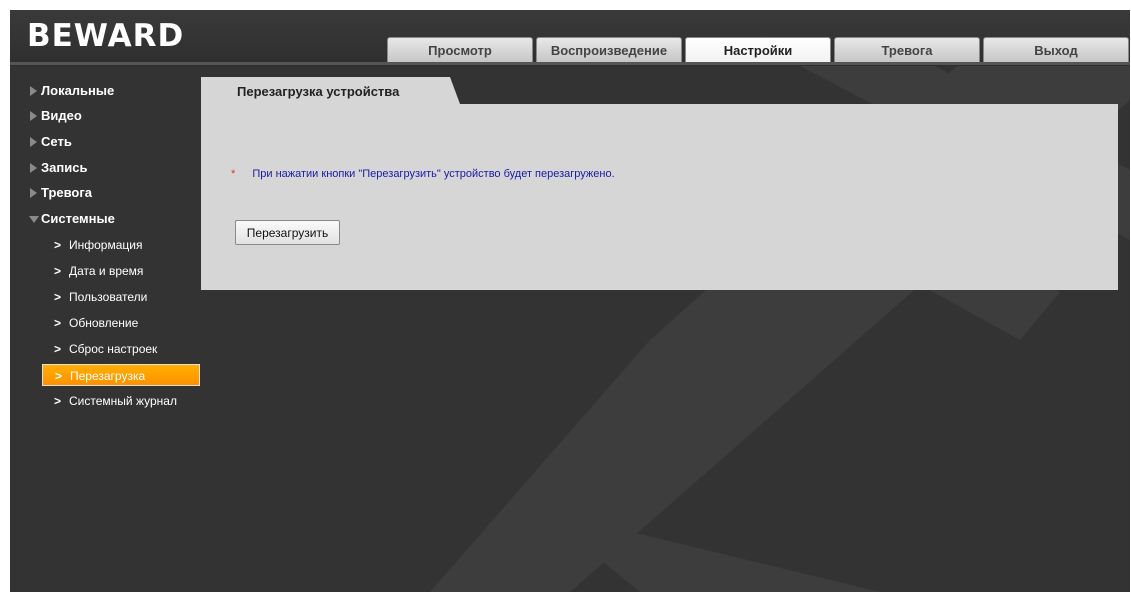 This screenshot has height=592, width=1131. I want to click on tab-playback: Воспроизведение, so click(609, 49).